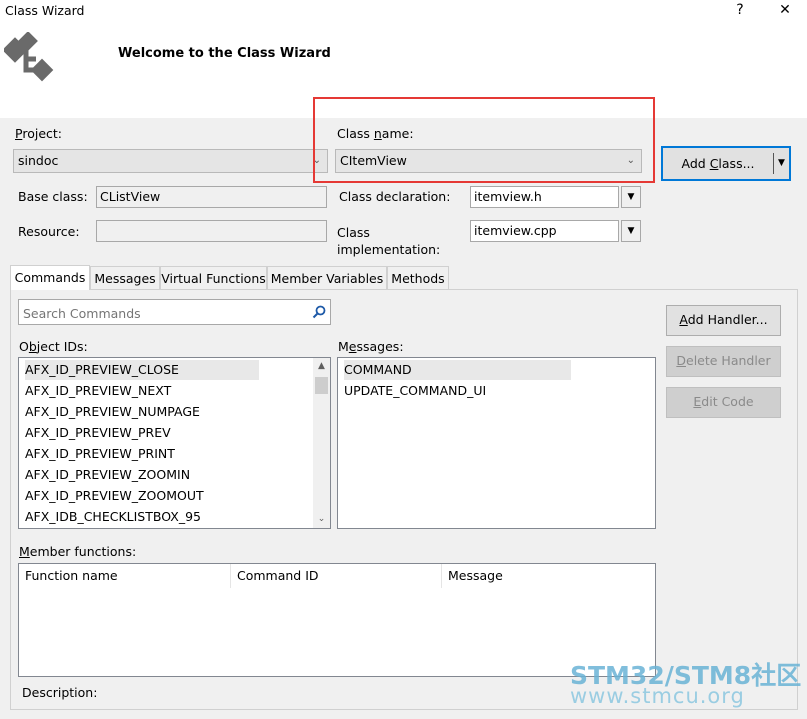 Image resolution: width=807 pixels, height=719 pixels. I want to click on resource-label: Resource:, so click(49, 231).